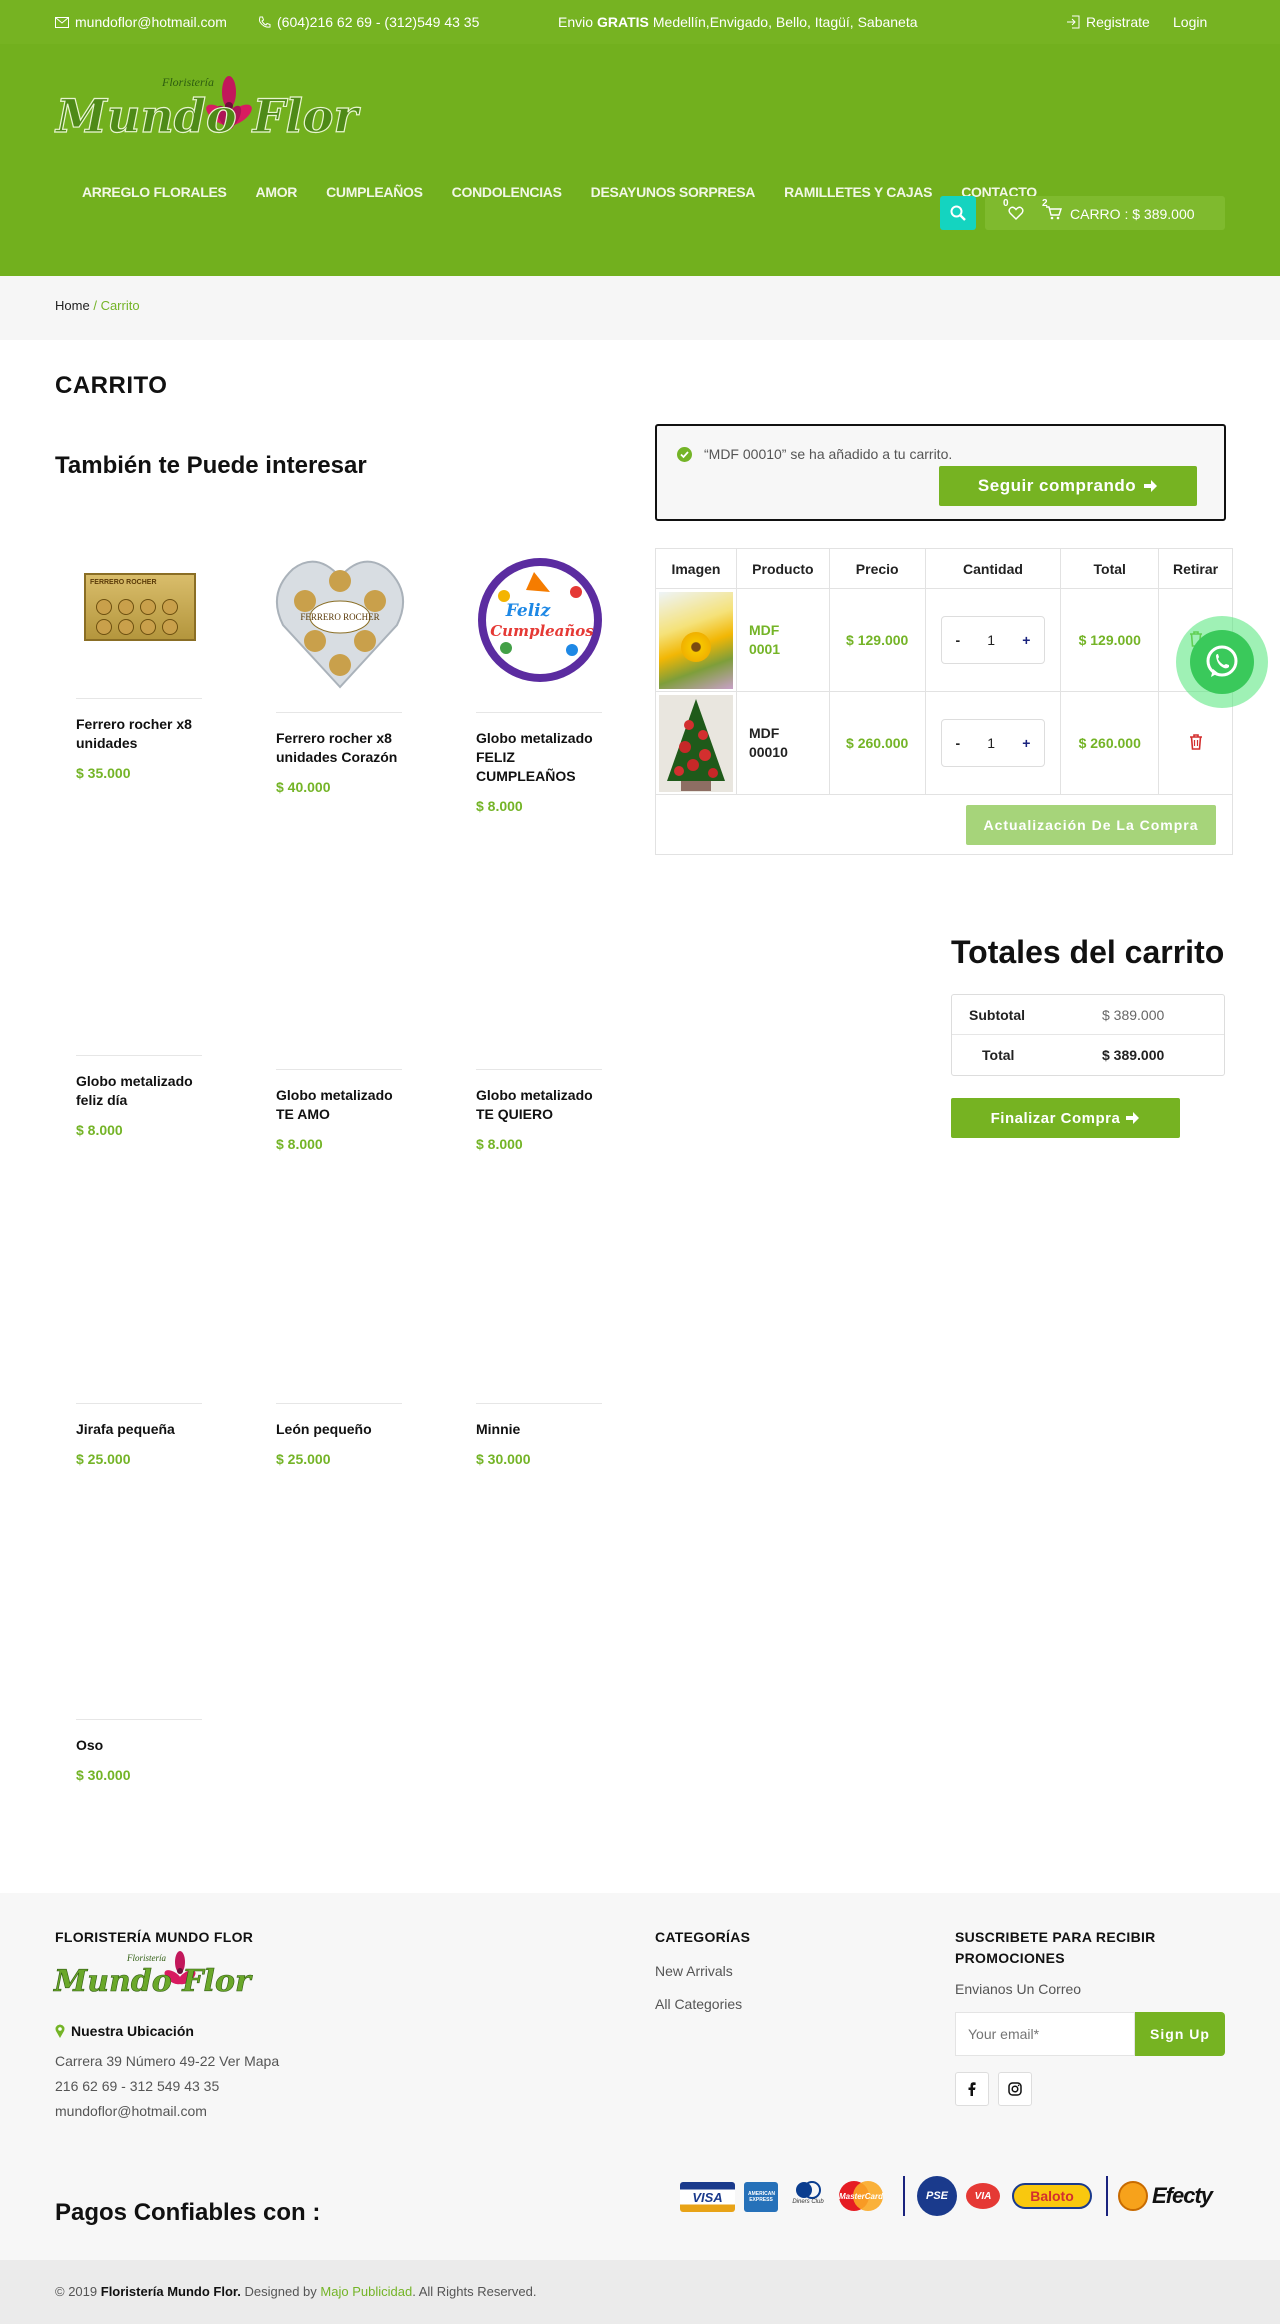  Describe the element at coordinates (151, 22) in the screenshot. I see `topbar-email-text: mundoflor@hotmail.com` at that location.